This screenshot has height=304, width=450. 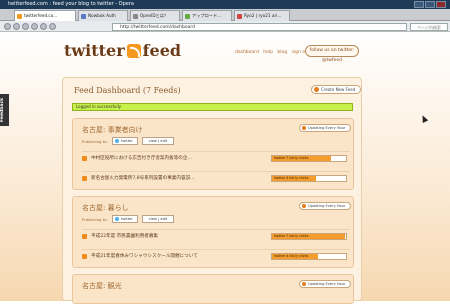 What do you see at coordinates (157, 27) in the screenshot?
I see `url-text: http://twitterfeed.com/dashboard` at bounding box center [157, 27].